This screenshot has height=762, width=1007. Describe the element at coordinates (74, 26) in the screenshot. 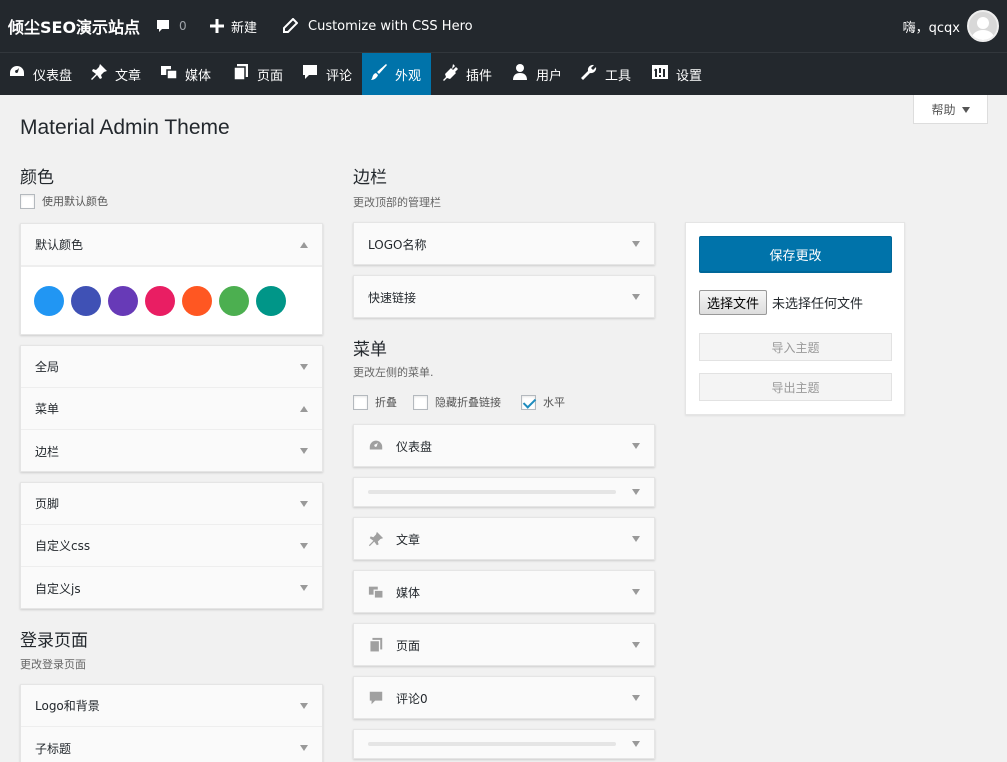

I see `site-name-link: 倾尘SEO演示站点` at that location.